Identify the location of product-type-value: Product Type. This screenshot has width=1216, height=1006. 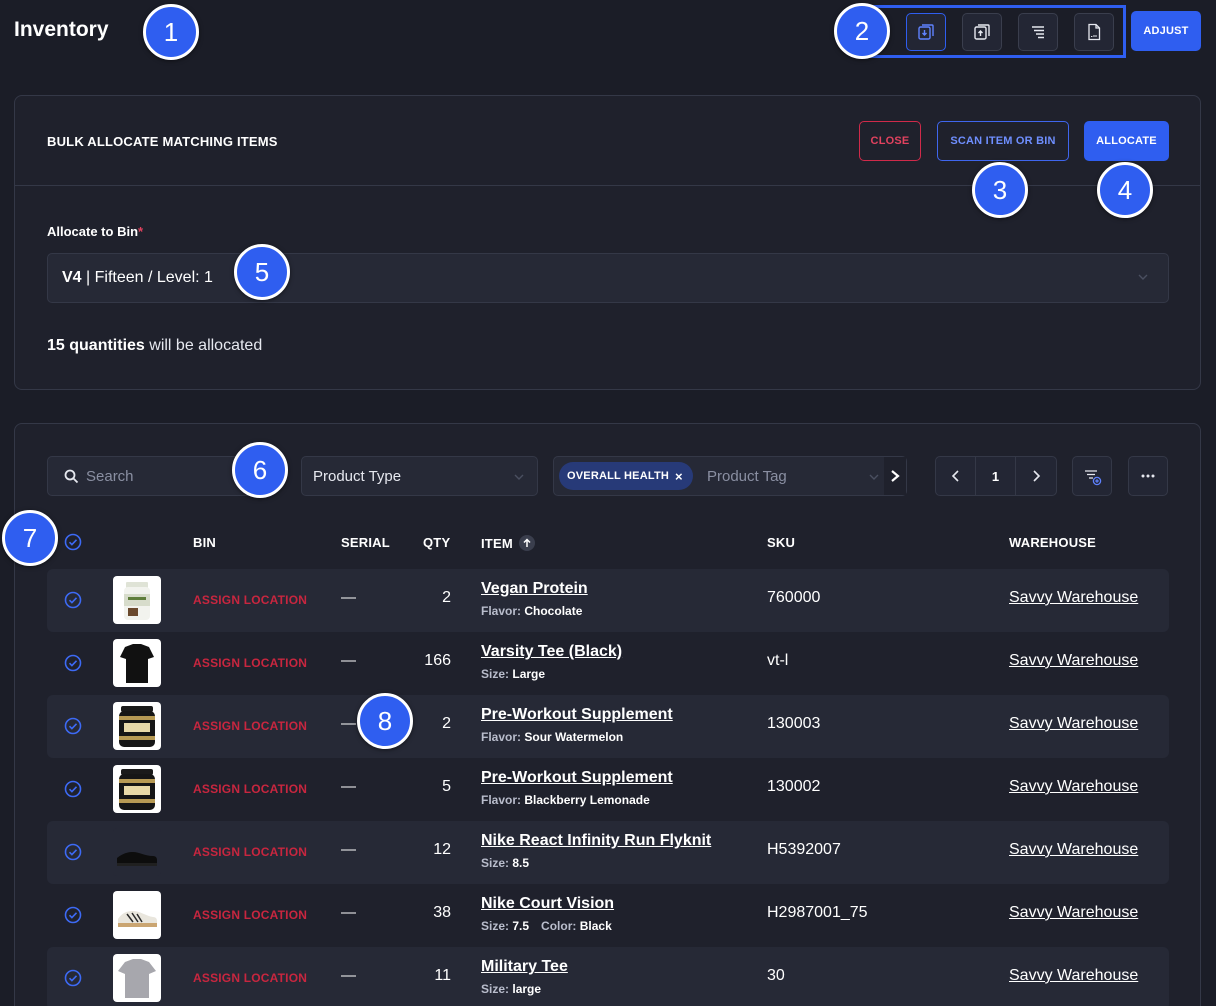
(357, 476).